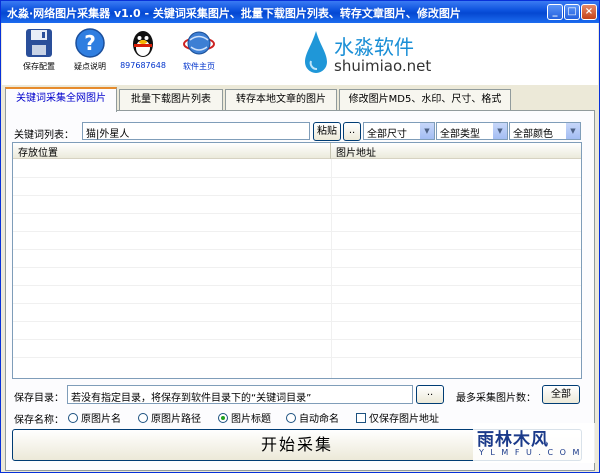 This screenshot has height=473, width=600. Describe the element at coordinates (589, 12) in the screenshot. I see `close-button: ×` at that location.